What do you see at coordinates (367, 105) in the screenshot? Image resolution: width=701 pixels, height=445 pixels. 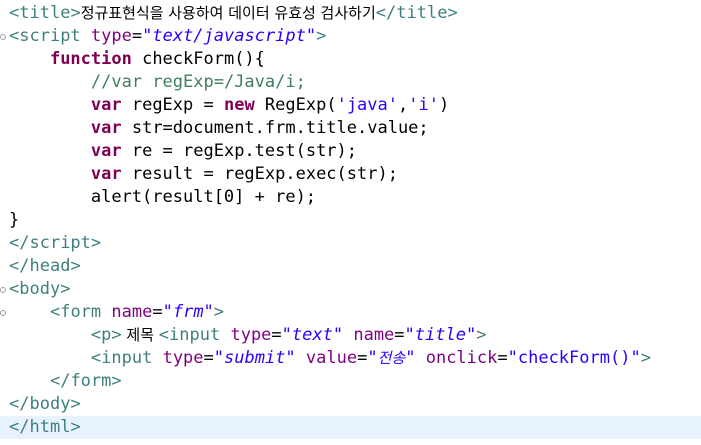 I see `code-token: 'java'` at bounding box center [367, 105].